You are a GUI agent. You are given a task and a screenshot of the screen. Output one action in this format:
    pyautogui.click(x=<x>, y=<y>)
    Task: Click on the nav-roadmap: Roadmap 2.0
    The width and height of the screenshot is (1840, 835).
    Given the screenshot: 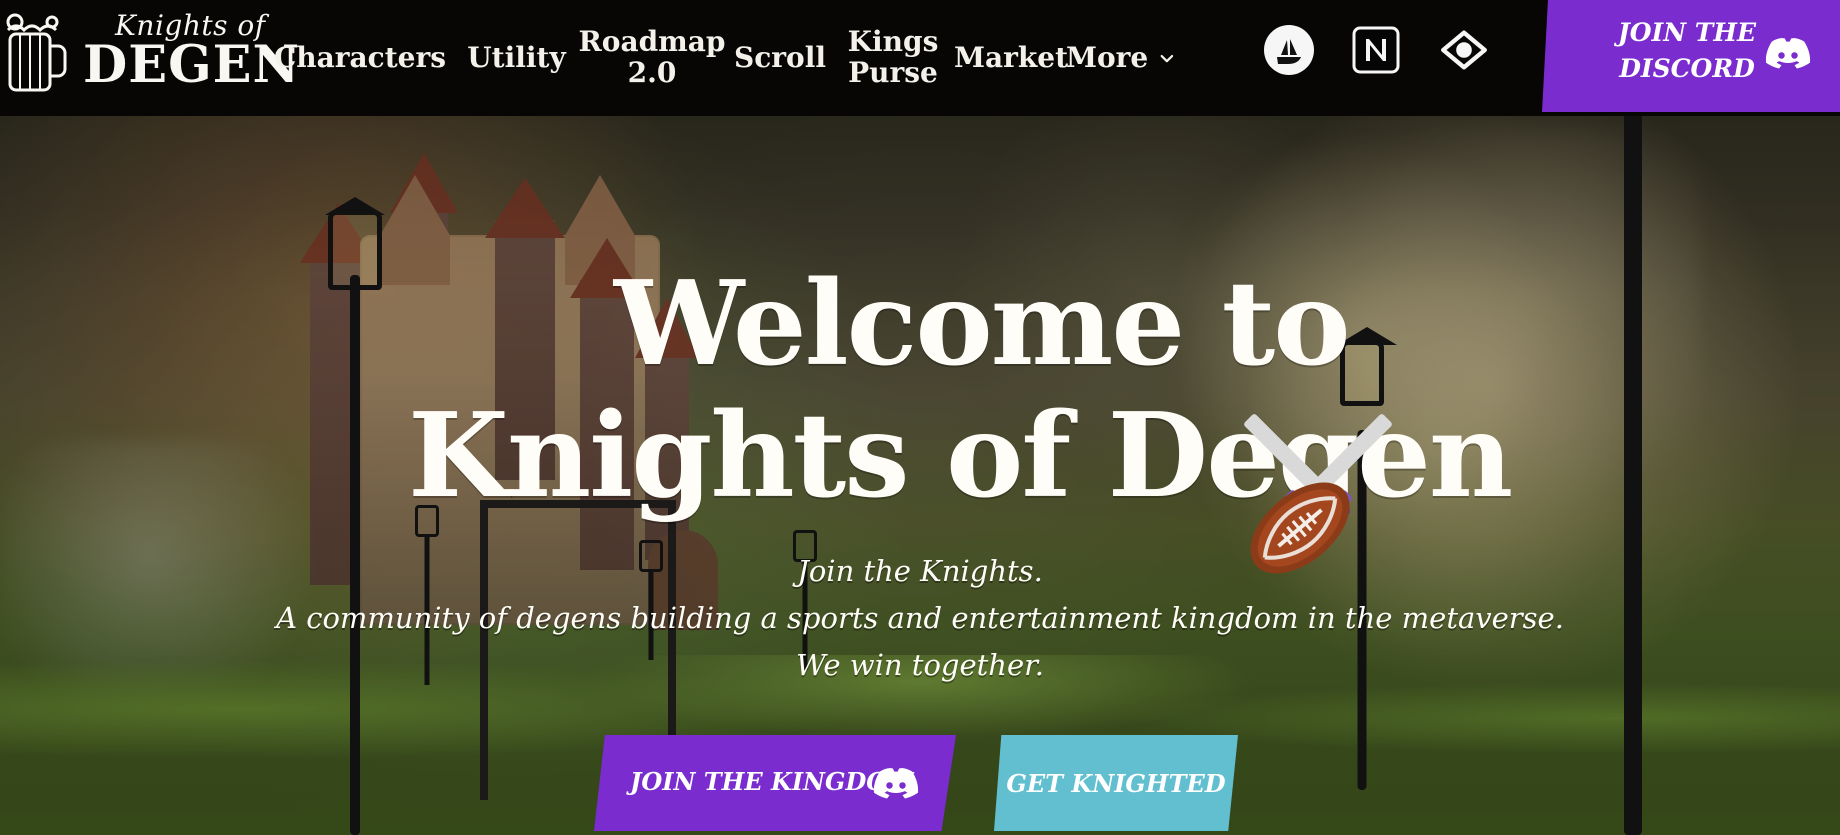 What is the action you would take?
    pyautogui.click(x=652, y=57)
    